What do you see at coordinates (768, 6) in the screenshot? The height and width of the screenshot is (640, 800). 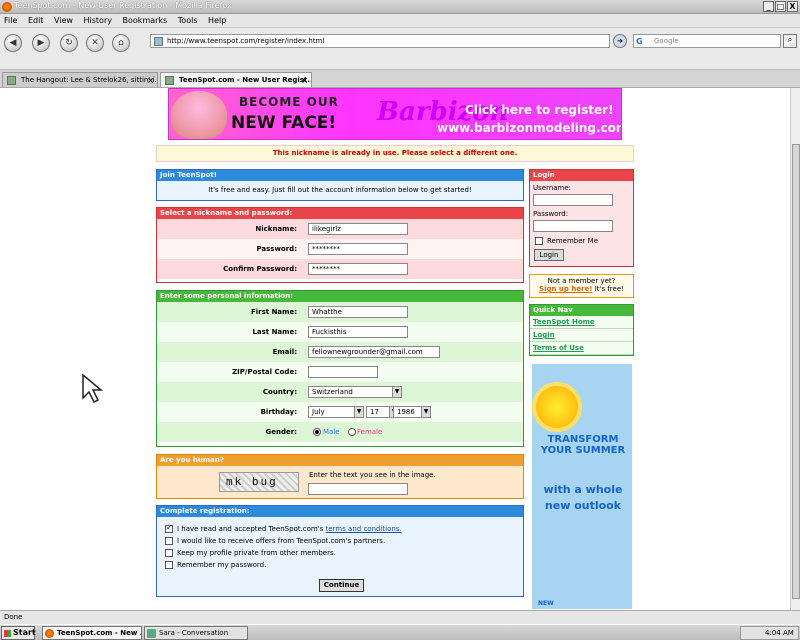 I see `minimize-button: _` at bounding box center [768, 6].